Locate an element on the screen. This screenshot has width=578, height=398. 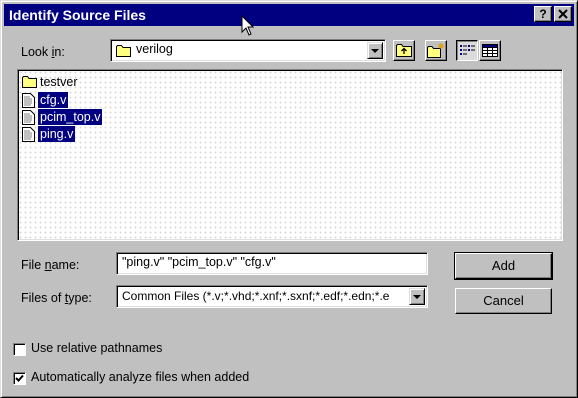
title-bar: Identify Source Files ? is located at coordinates (289, 15).